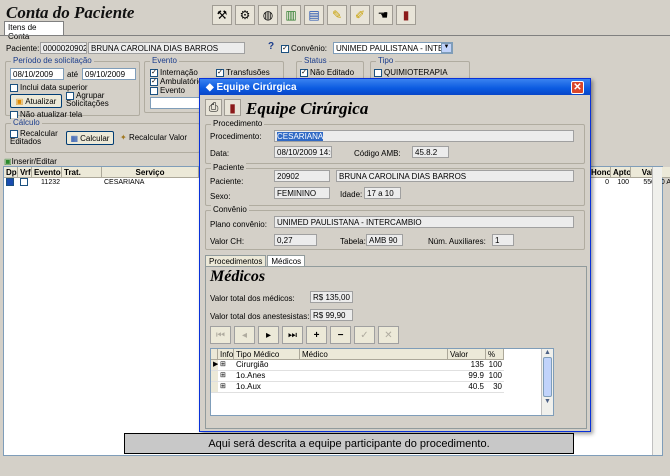 This screenshot has width=670, height=476. What do you see at coordinates (154, 81) in the screenshot?
I see `ambulatorio-checkbox: ✓` at bounding box center [154, 81].